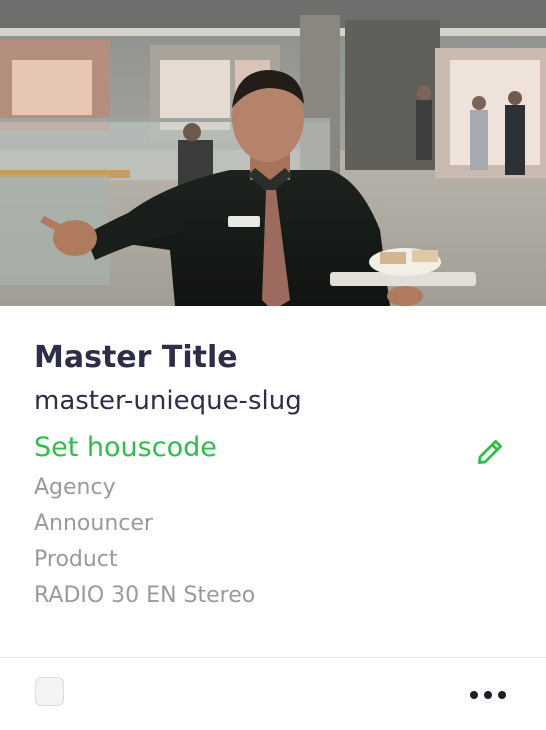  I want to click on select-checkbox, so click(49, 691).